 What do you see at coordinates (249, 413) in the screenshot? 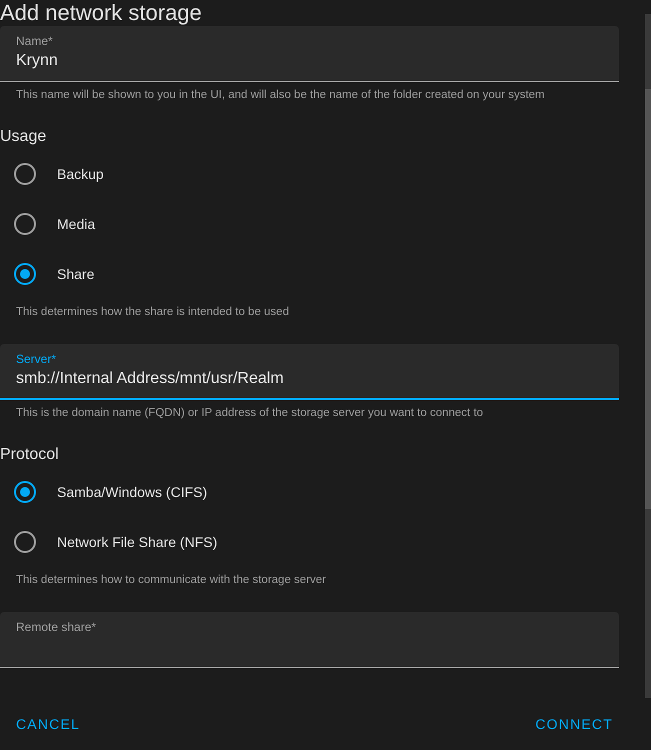
I see `helper-text: This is the domain name (FQDN) or IP address of the storage server you want to connect to` at bounding box center [249, 413].